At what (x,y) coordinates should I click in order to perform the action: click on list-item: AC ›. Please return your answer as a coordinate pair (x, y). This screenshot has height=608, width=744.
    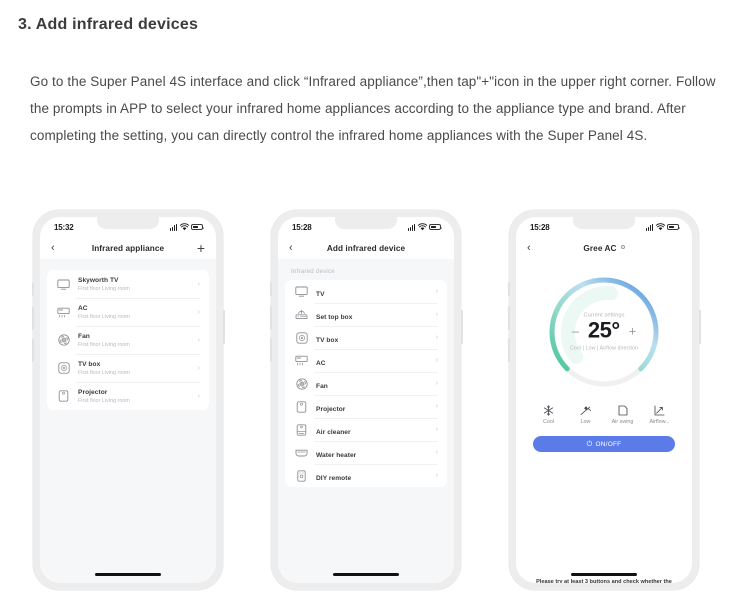
    Looking at the image, I should click on (366, 360).